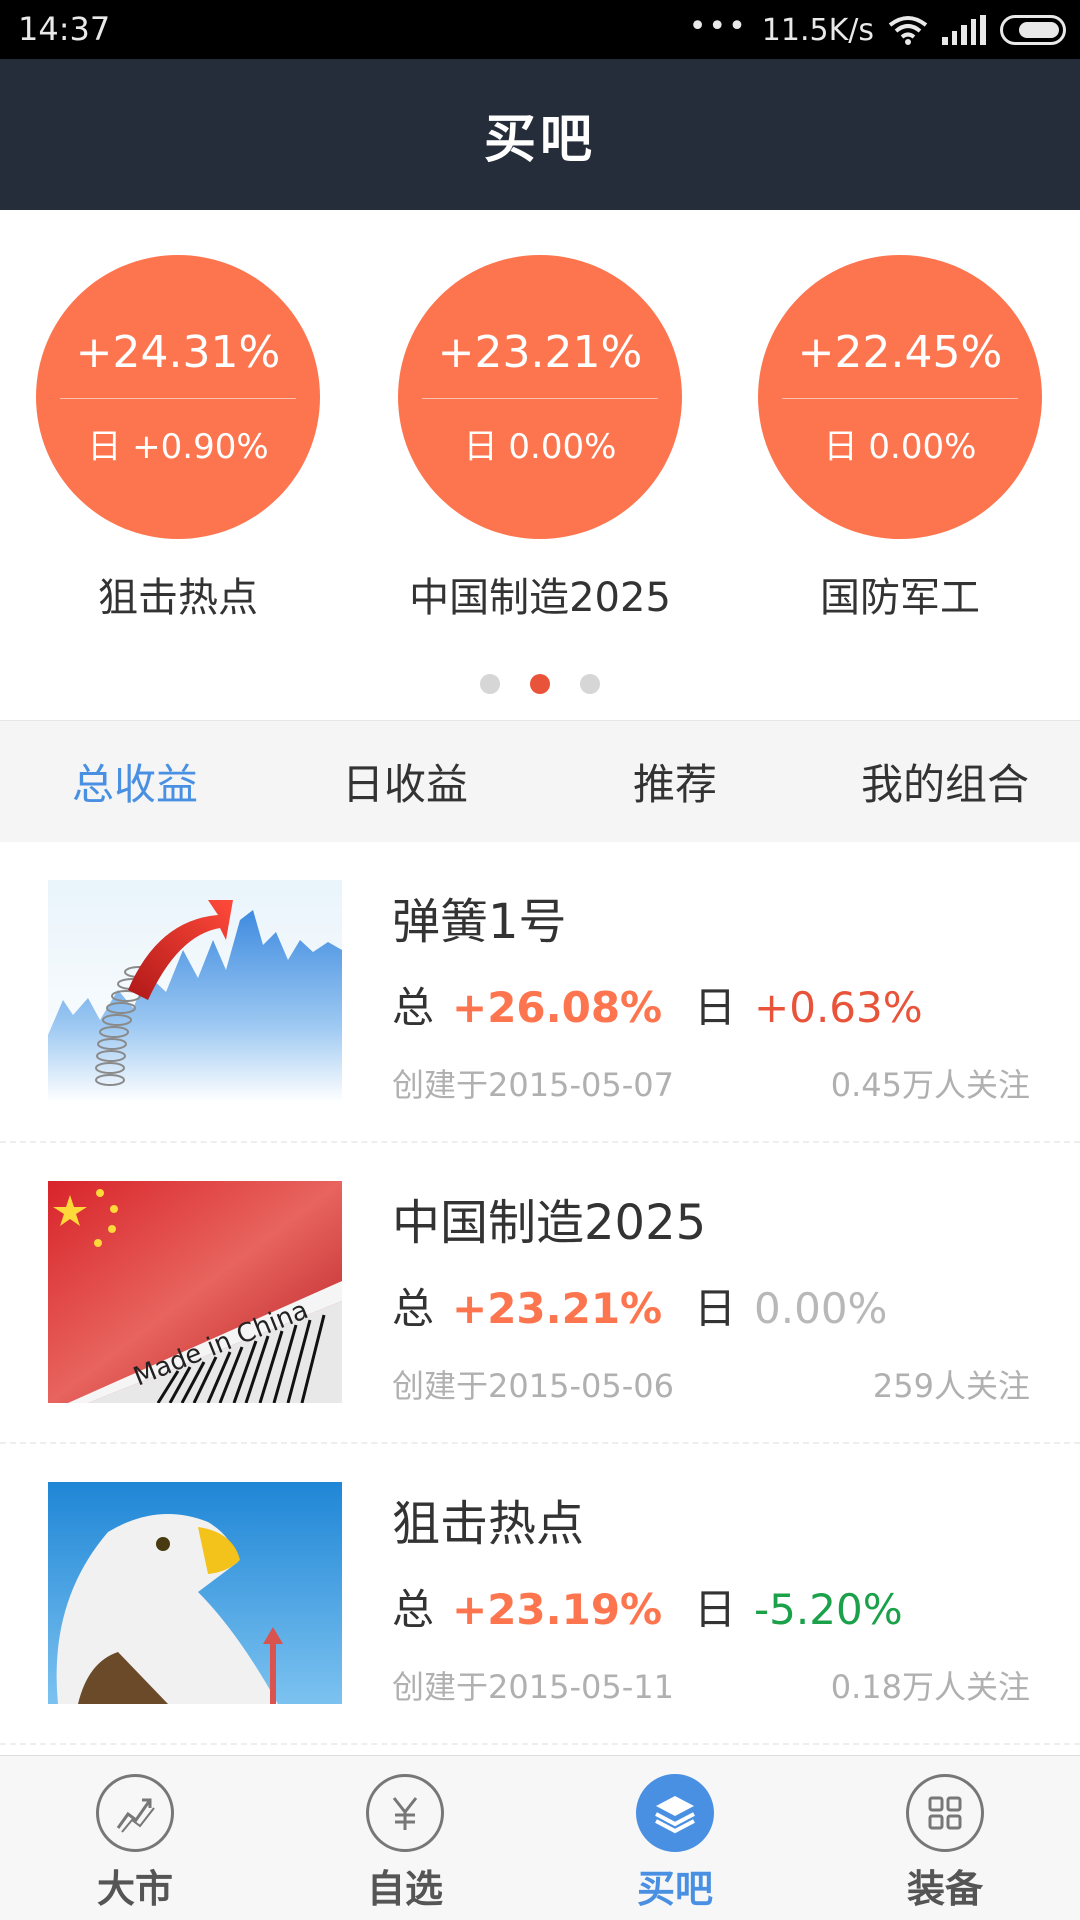  I want to click on featured-card-2: +23.21% 日 0.00% 中国制造2025, so click(540, 439).